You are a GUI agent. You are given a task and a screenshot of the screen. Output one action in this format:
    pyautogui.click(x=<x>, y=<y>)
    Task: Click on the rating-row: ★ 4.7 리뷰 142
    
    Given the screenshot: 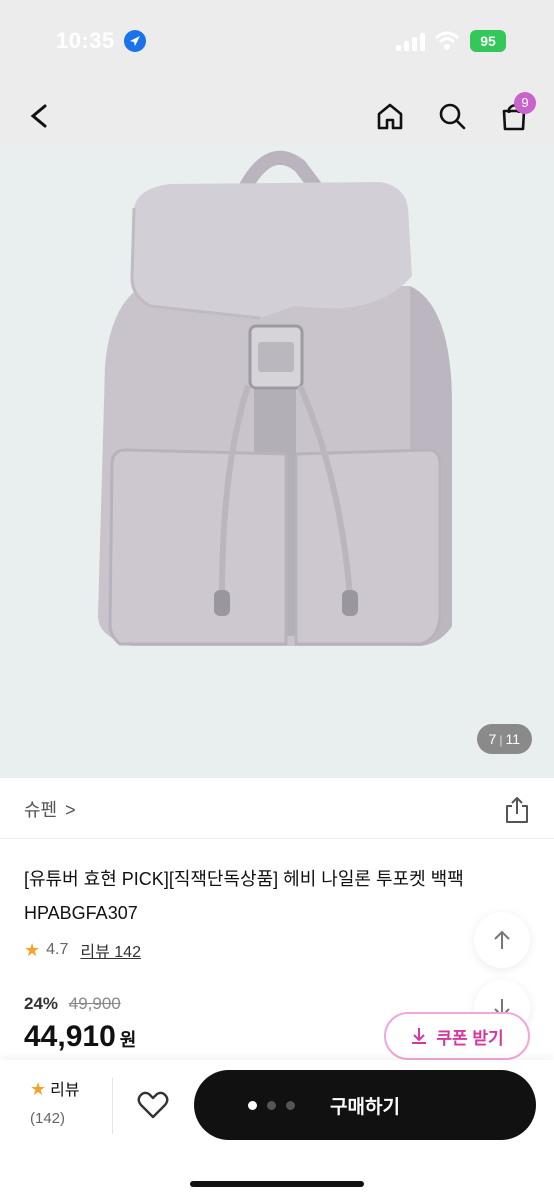 What is the action you would take?
    pyautogui.click(x=82, y=950)
    